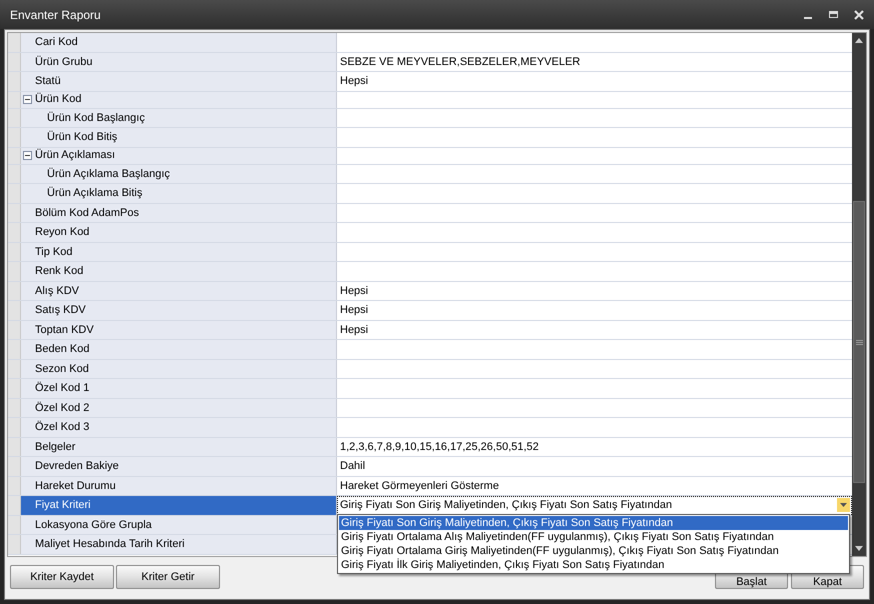  I want to click on property-label: Hareket Durumu, so click(179, 485).